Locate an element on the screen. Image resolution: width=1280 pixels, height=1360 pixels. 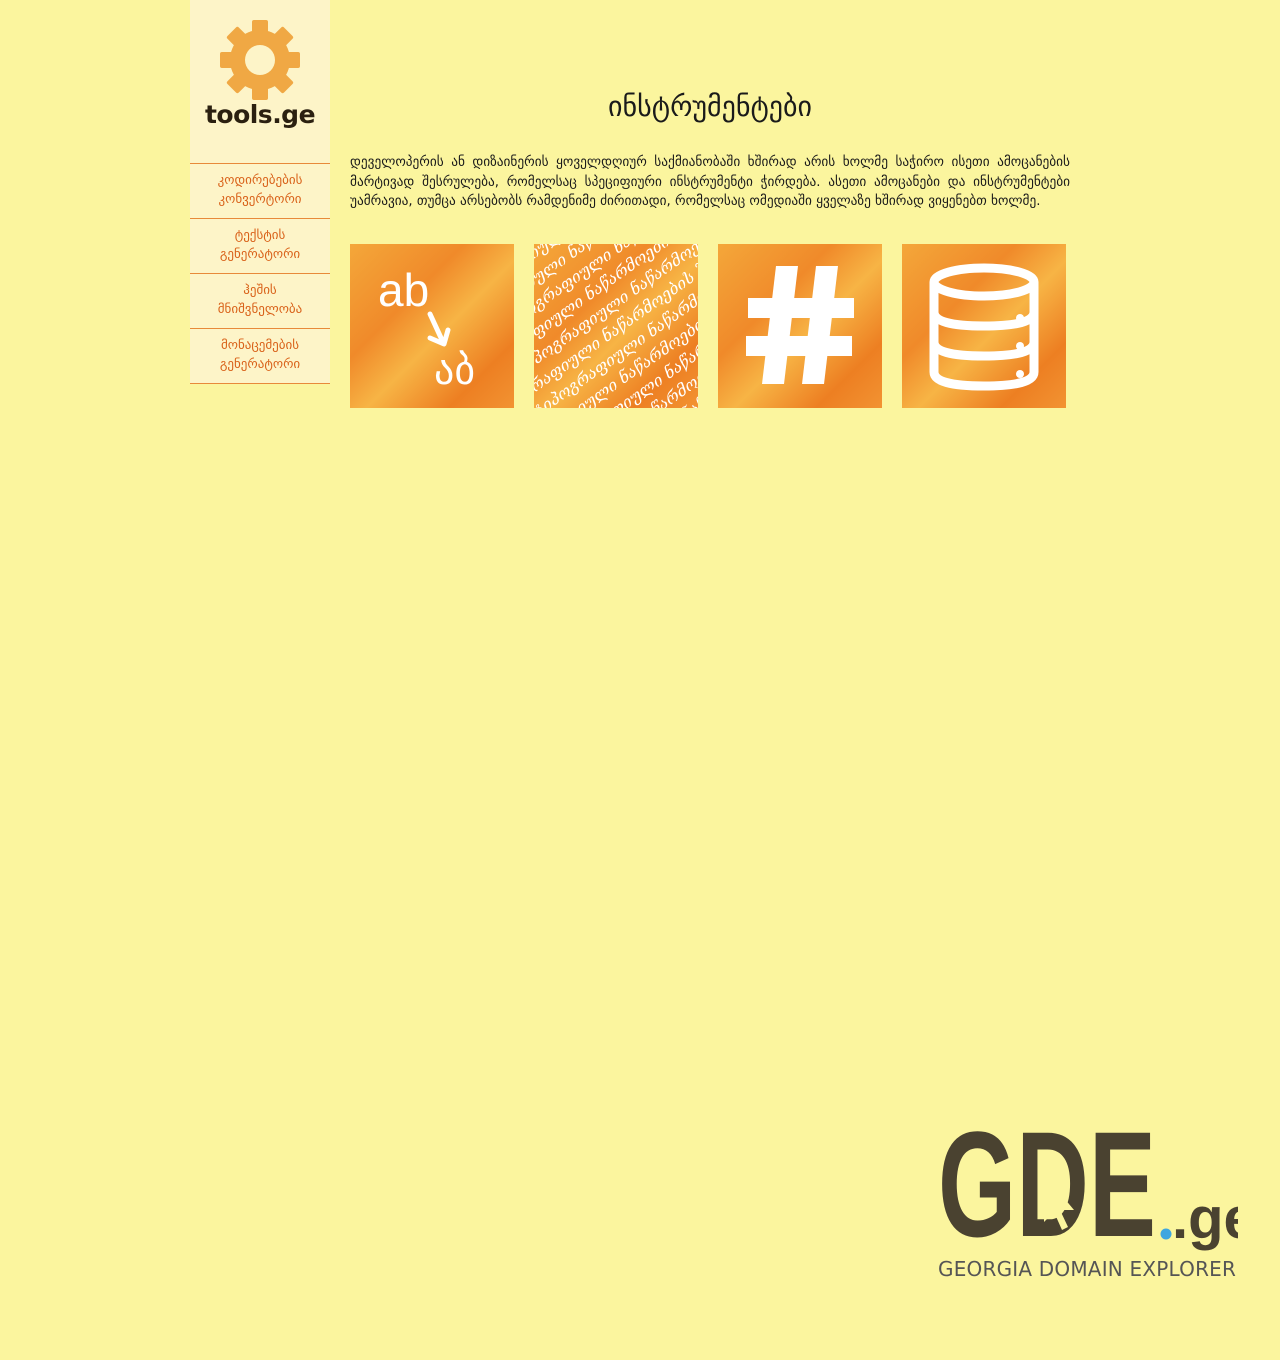
sidebar-item-label: ტექსტის is located at coordinates (260, 235).